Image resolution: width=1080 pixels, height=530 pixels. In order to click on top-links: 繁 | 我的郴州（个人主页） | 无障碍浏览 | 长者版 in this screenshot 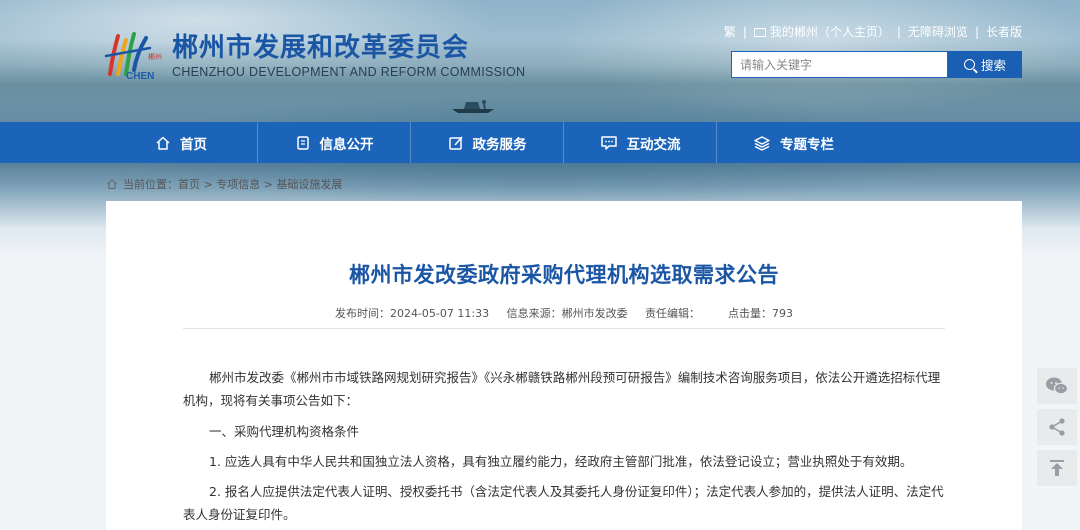, I will do `click(873, 31)`.